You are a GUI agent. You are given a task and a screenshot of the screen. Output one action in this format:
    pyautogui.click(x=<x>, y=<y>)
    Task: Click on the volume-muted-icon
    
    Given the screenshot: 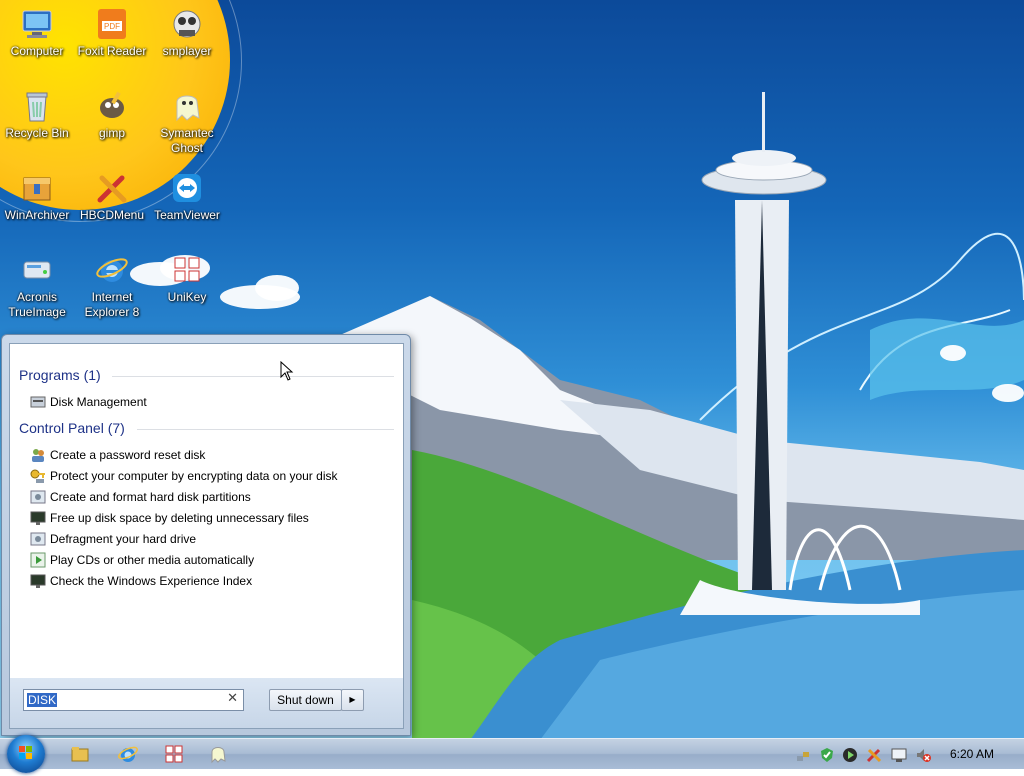 What is the action you would take?
    pyautogui.click(x=924, y=755)
    